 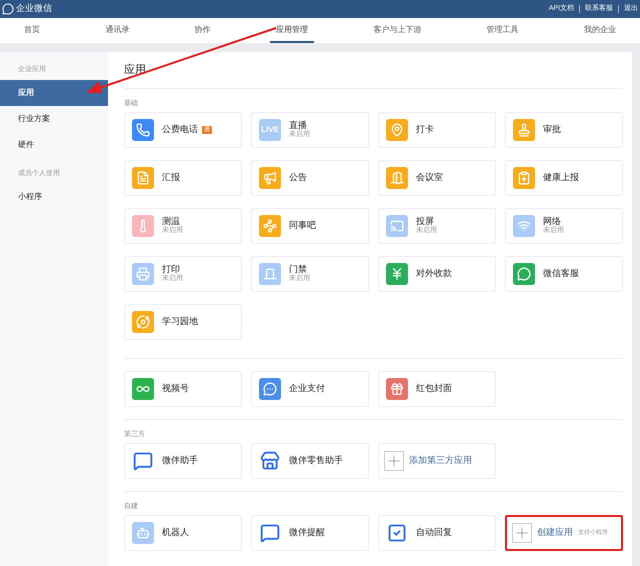 What do you see at coordinates (564, 274) in the screenshot?
I see `app-card: 微信客服` at bounding box center [564, 274].